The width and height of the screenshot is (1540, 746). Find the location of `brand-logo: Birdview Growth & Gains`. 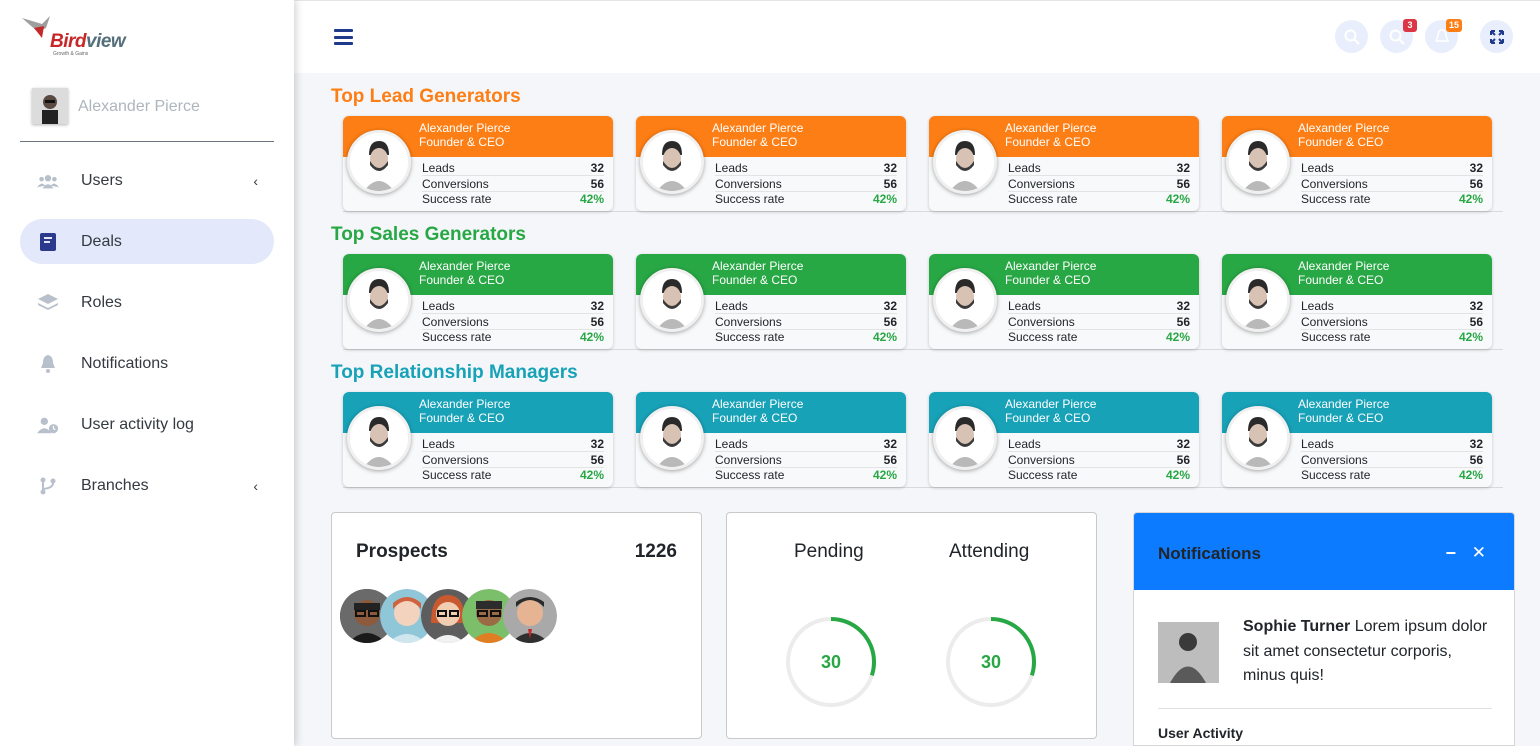

brand-logo: Birdview Growth & Gains is located at coordinates (75, 36).